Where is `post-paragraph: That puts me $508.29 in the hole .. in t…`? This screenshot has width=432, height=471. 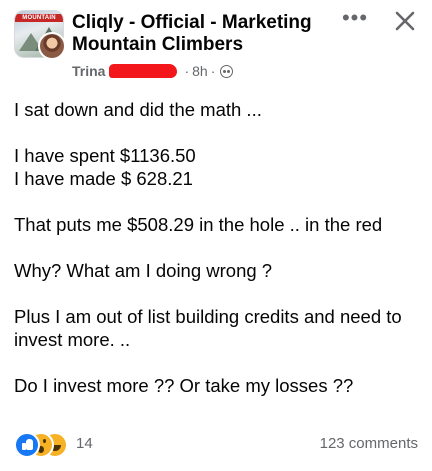
post-paragraph: That puts me $508.29 in the hole .. in t… is located at coordinates (198, 224).